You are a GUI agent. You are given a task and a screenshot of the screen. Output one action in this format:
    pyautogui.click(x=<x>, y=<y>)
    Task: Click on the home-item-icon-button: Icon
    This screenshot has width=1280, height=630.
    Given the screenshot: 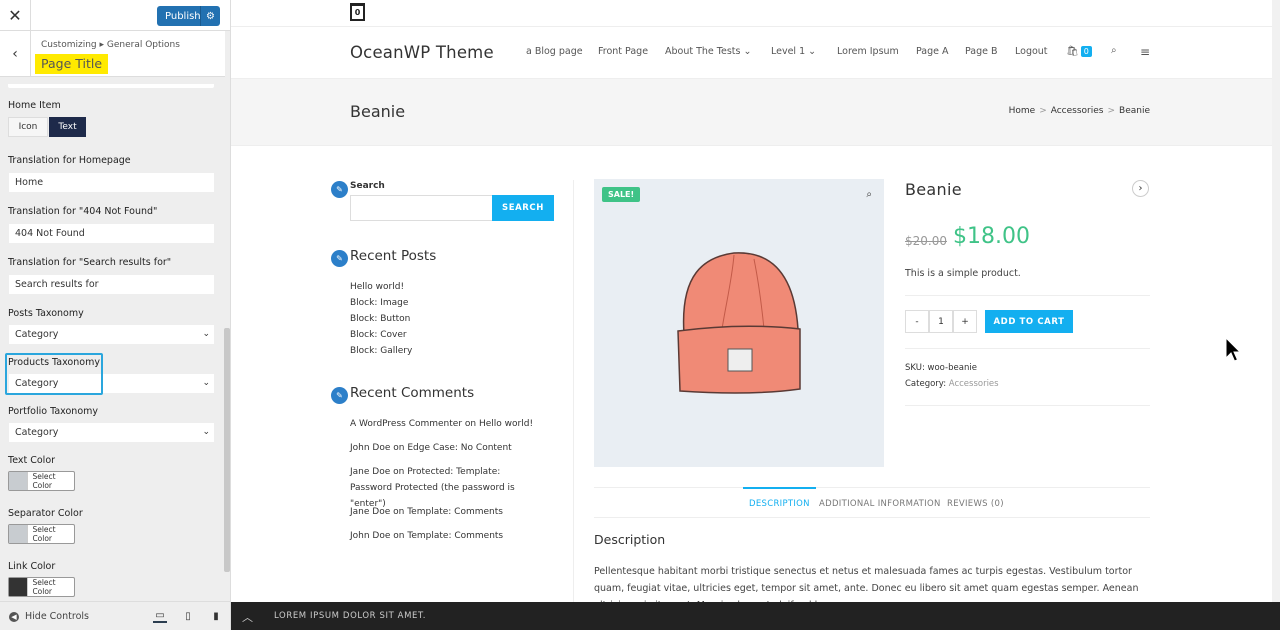 What is the action you would take?
    pyautogui.click(x=28, y=127)
    